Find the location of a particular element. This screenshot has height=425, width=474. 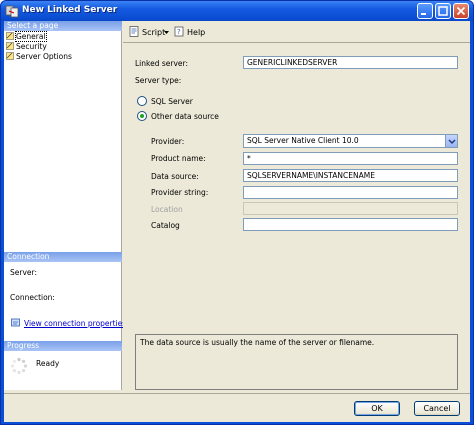

script-button: Script is located at coordinates (147, 31).